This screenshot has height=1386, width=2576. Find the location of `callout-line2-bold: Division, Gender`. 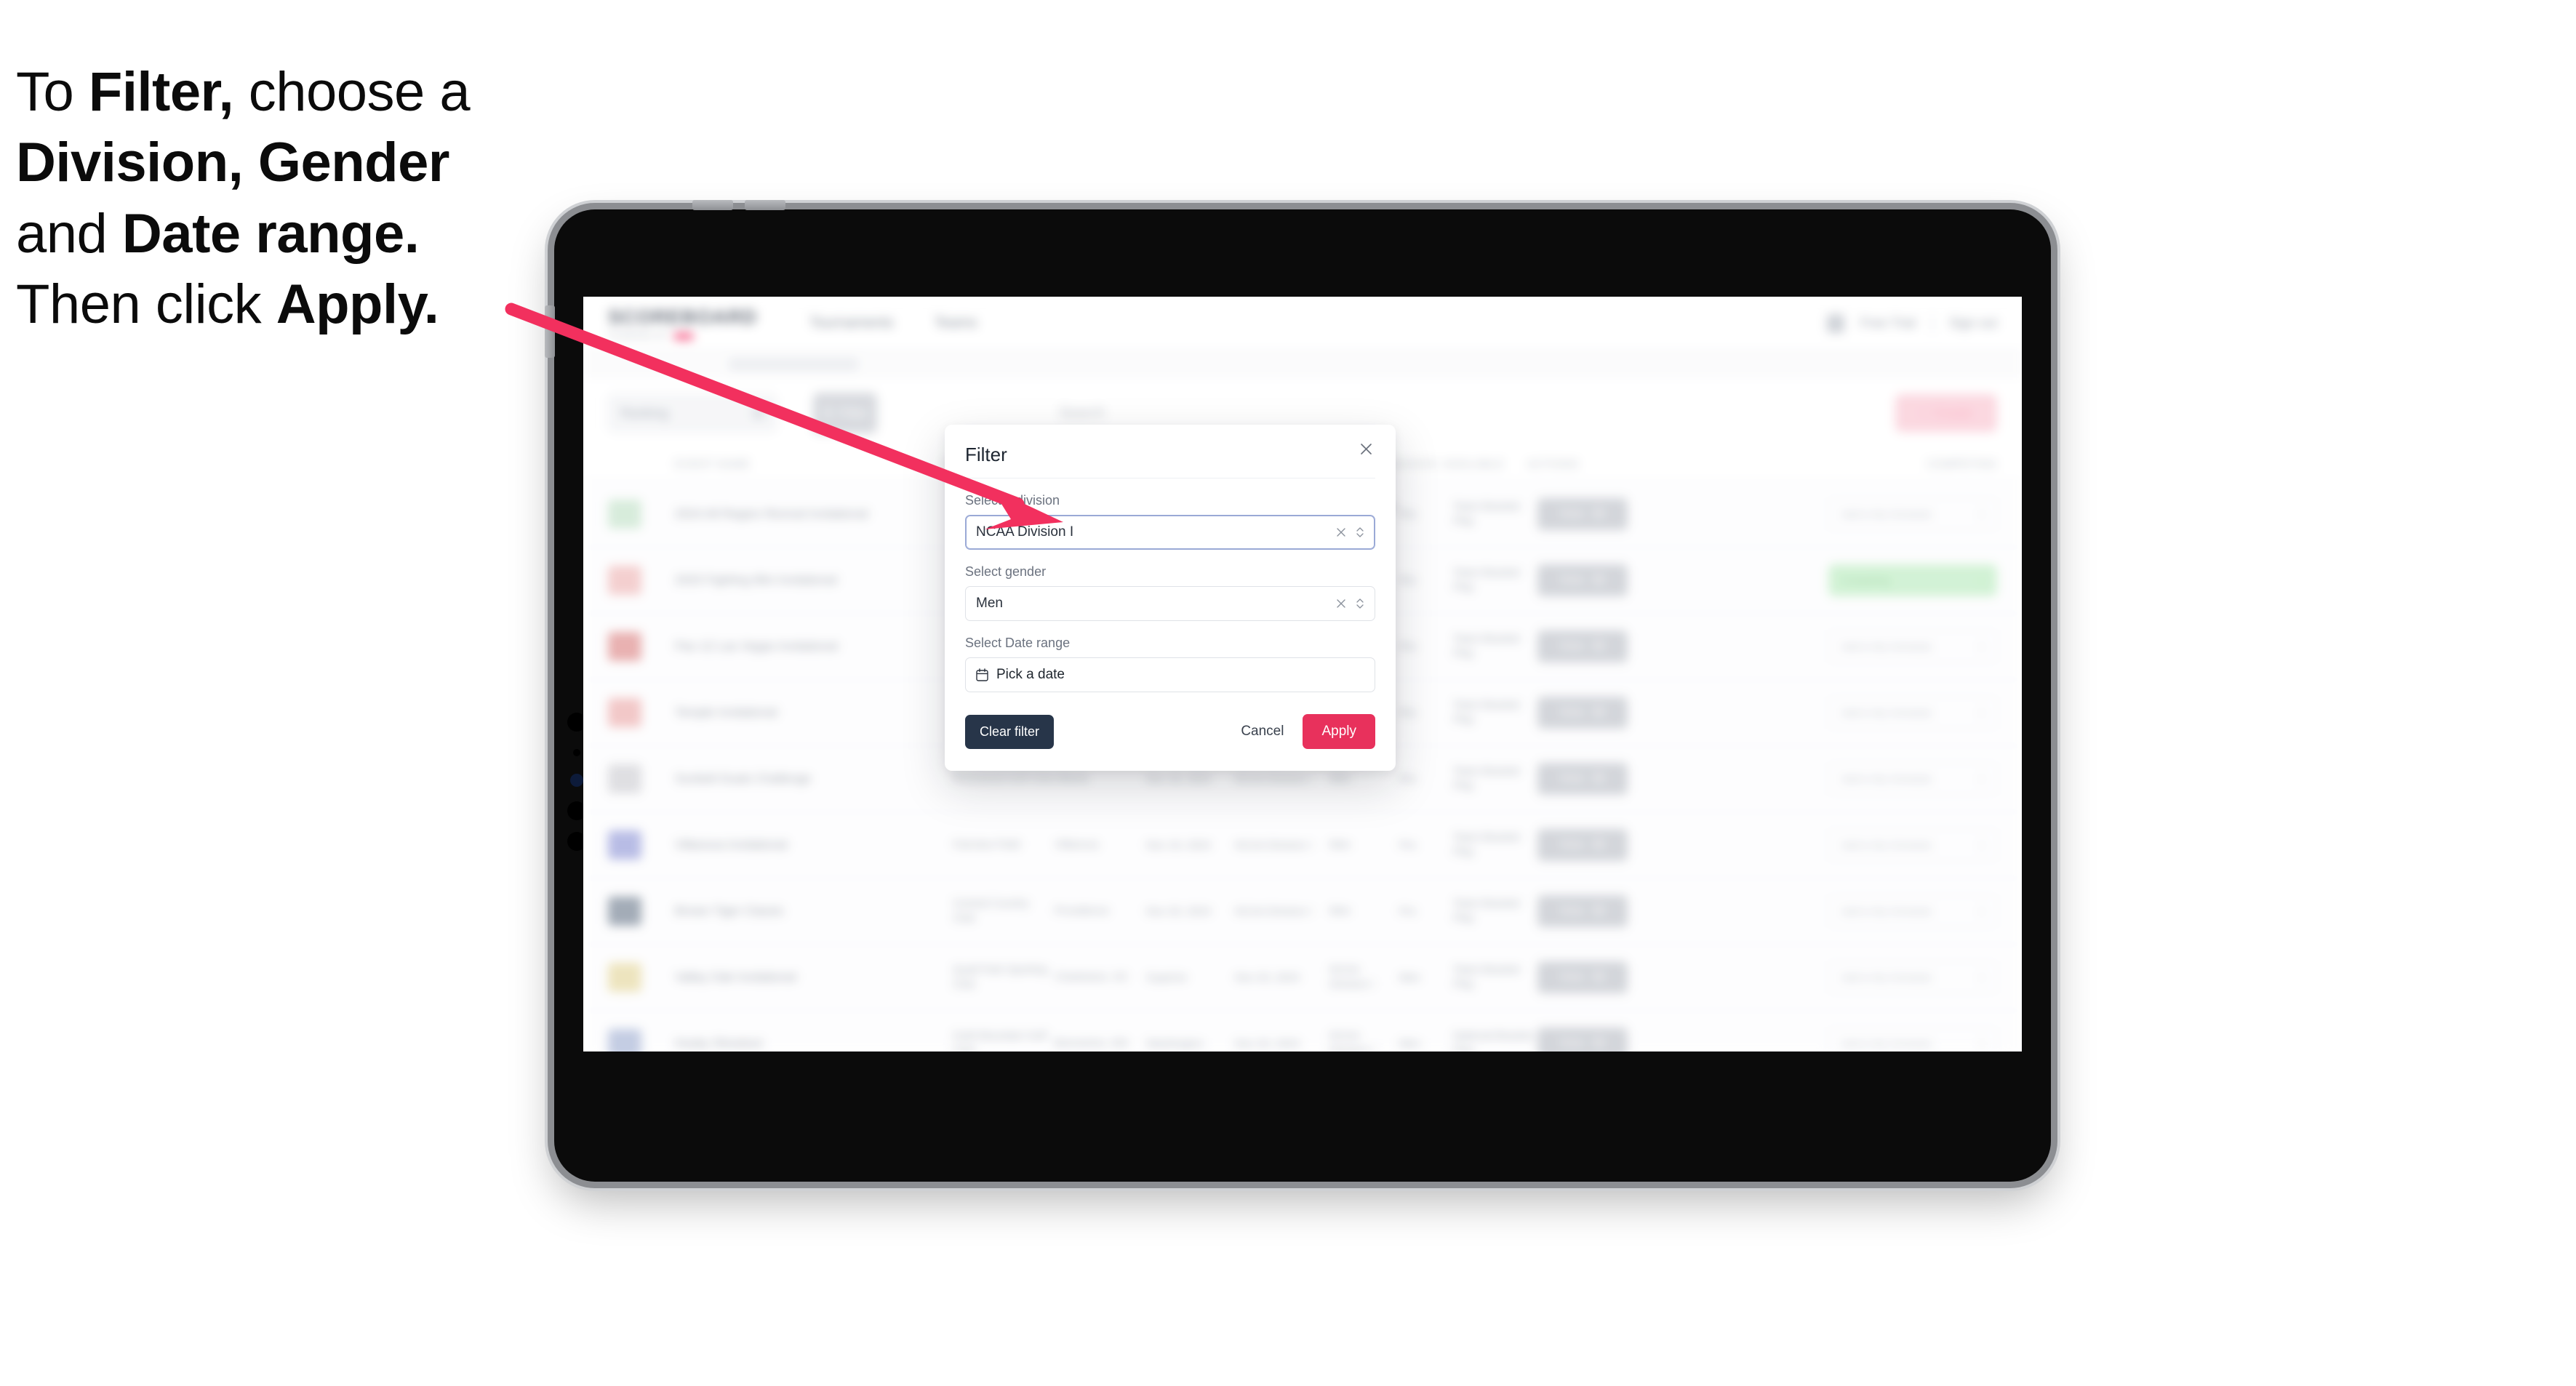

callout-line2-bold: Division, Gender is located at coordinates (232, 163).